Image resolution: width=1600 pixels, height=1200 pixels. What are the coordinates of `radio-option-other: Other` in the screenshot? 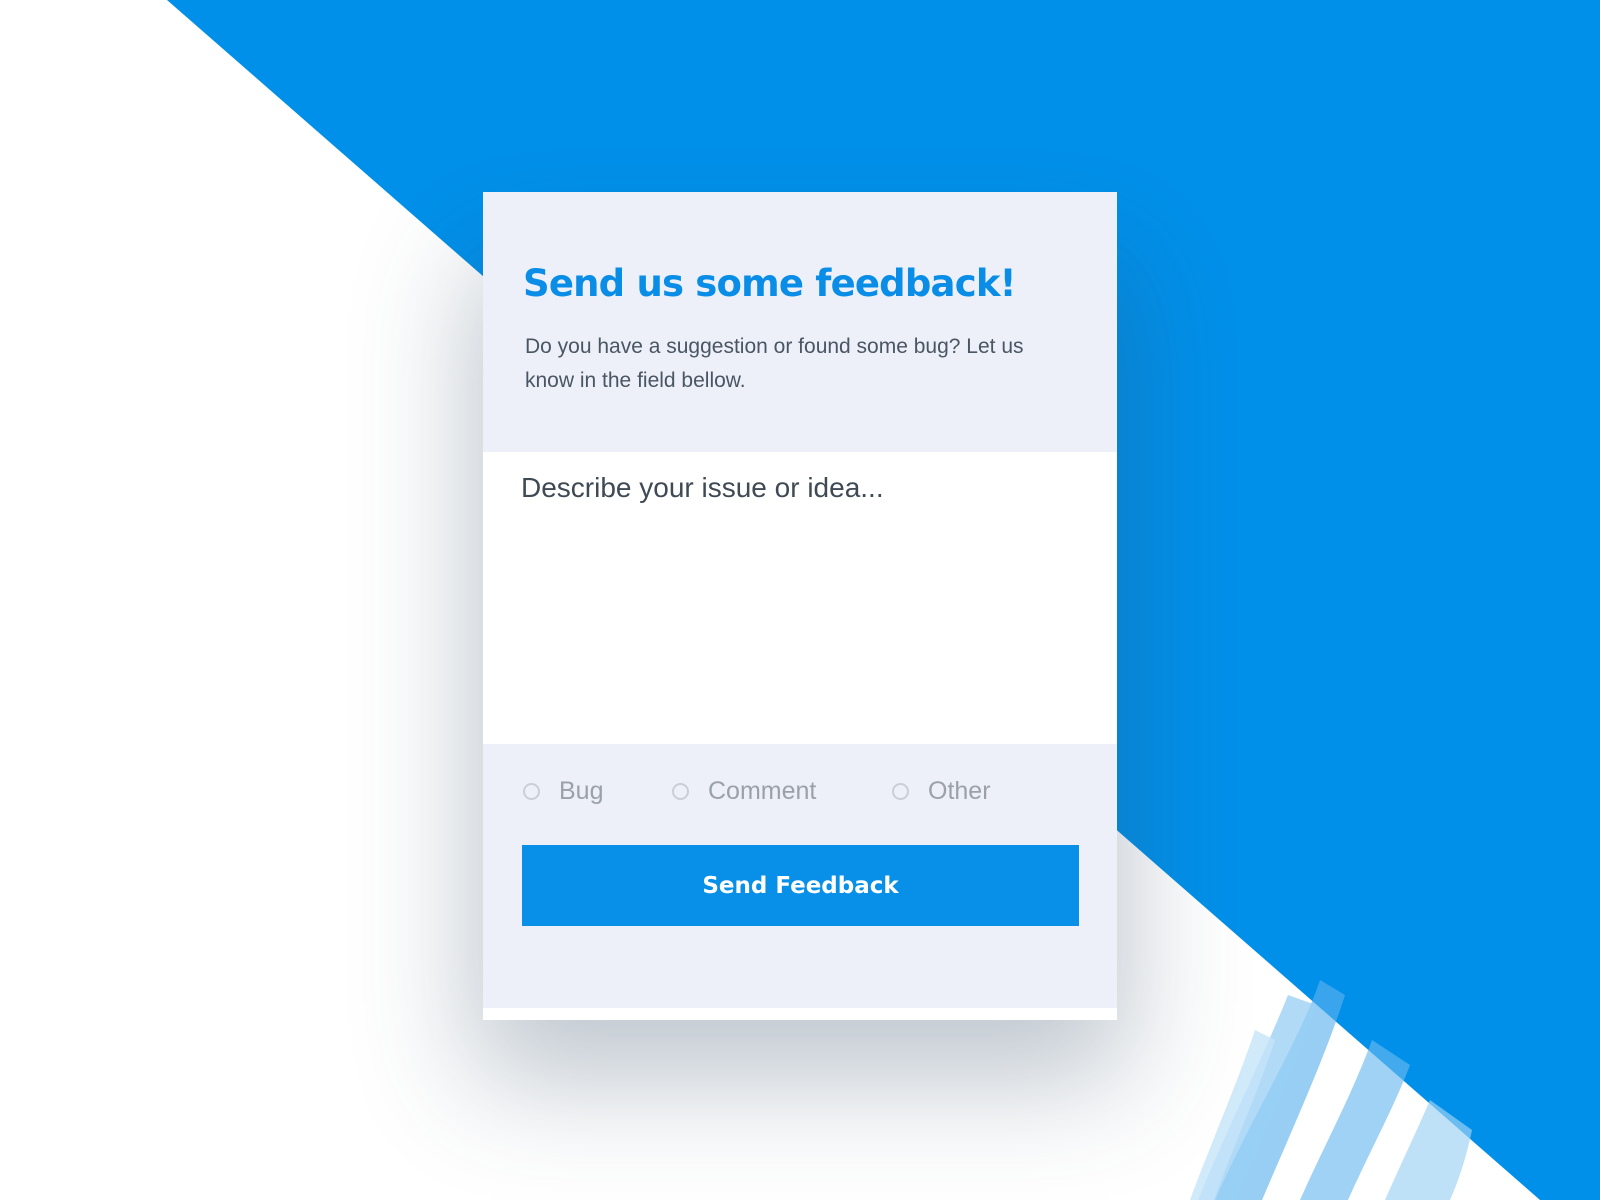 It's located at (941, 791).